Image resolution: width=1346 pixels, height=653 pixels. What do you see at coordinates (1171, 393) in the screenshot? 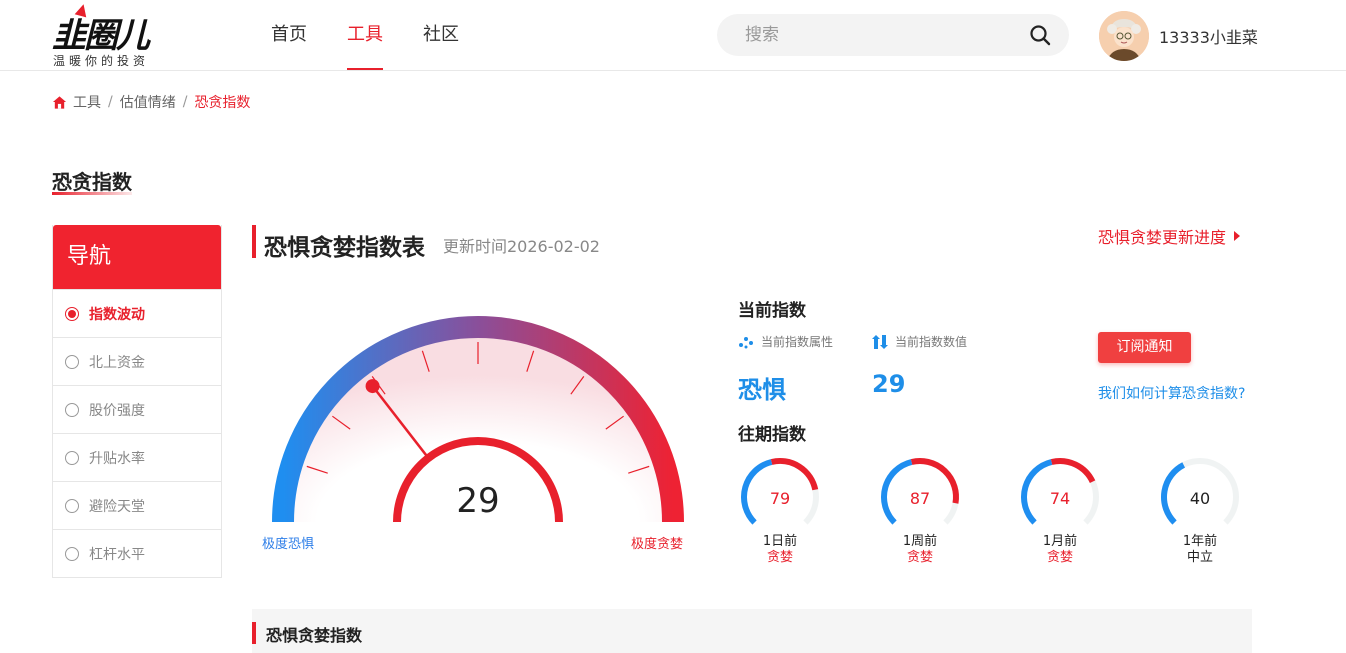
I see `how-calculate-link: 我们如何计算恐贪指数?` at bounding box center [1171, 393].